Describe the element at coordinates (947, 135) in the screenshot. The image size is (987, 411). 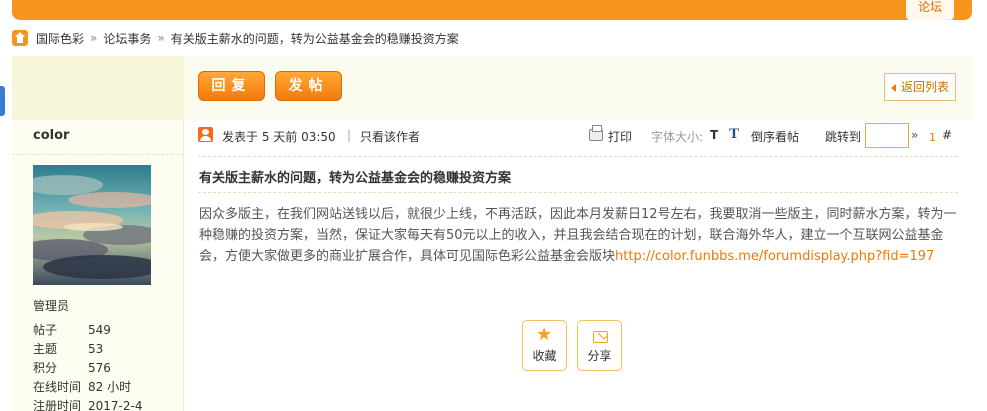
I see `floor-hash: #` at that location.